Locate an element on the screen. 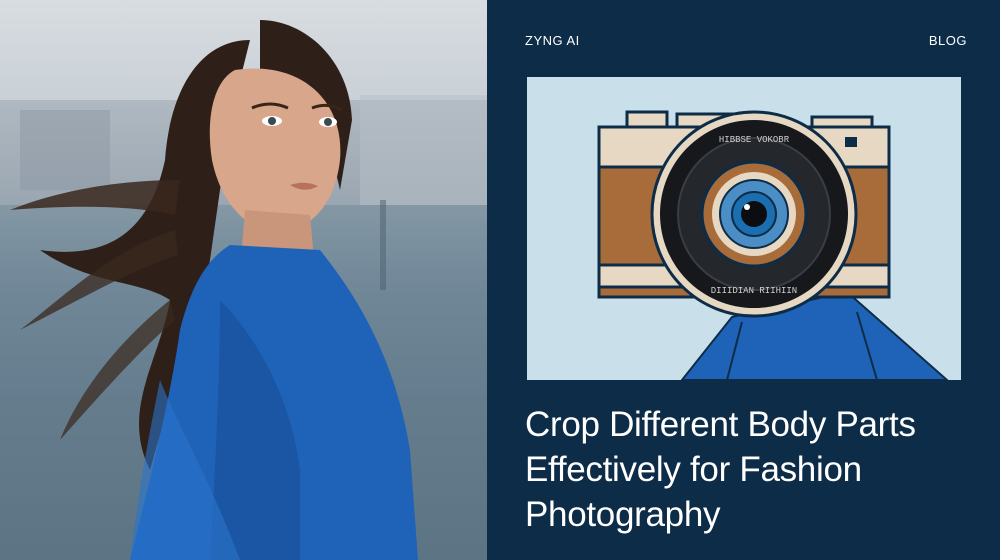 The height and width of the screenshot is (560, 1000). camera-icon: HIBBSE VOKOBR DIIIDIAN RIIHIIN is located at coordinates (744, 214).